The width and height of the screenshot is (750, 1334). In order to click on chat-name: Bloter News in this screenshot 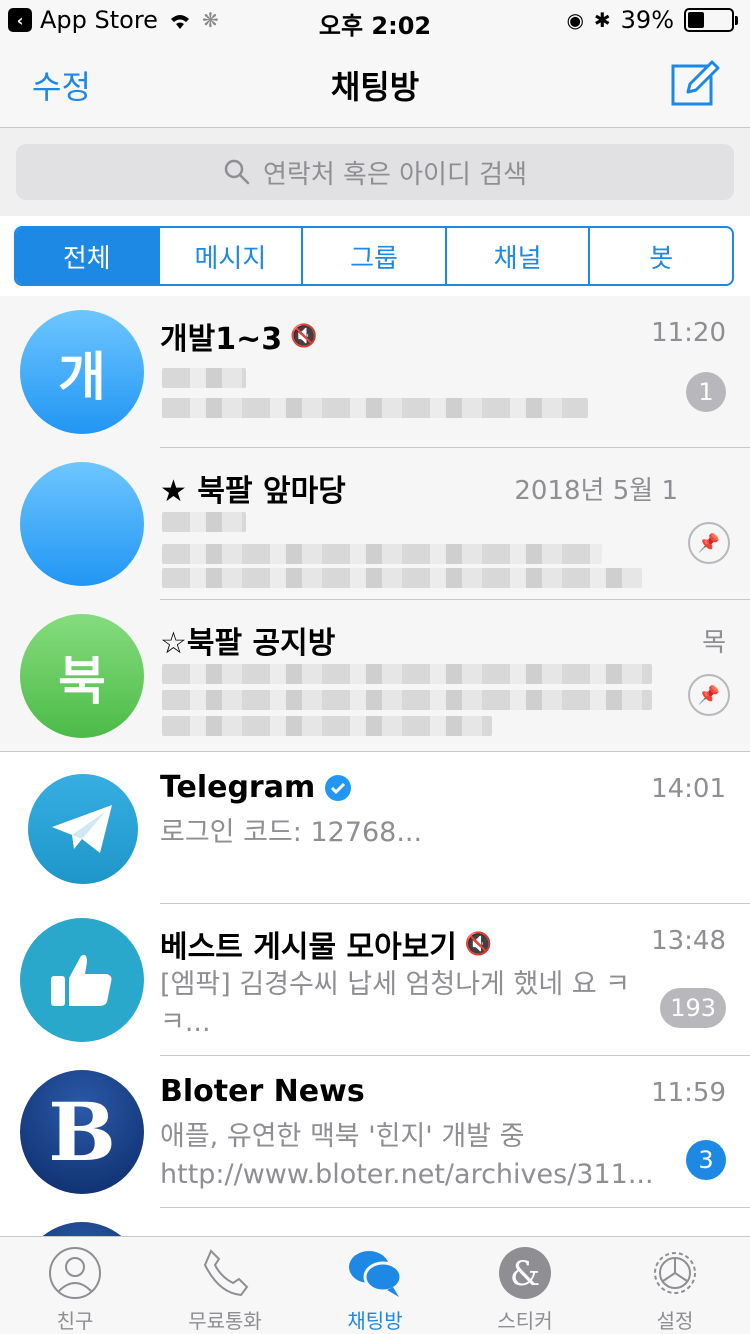, I will do `click(262, 1091)`.